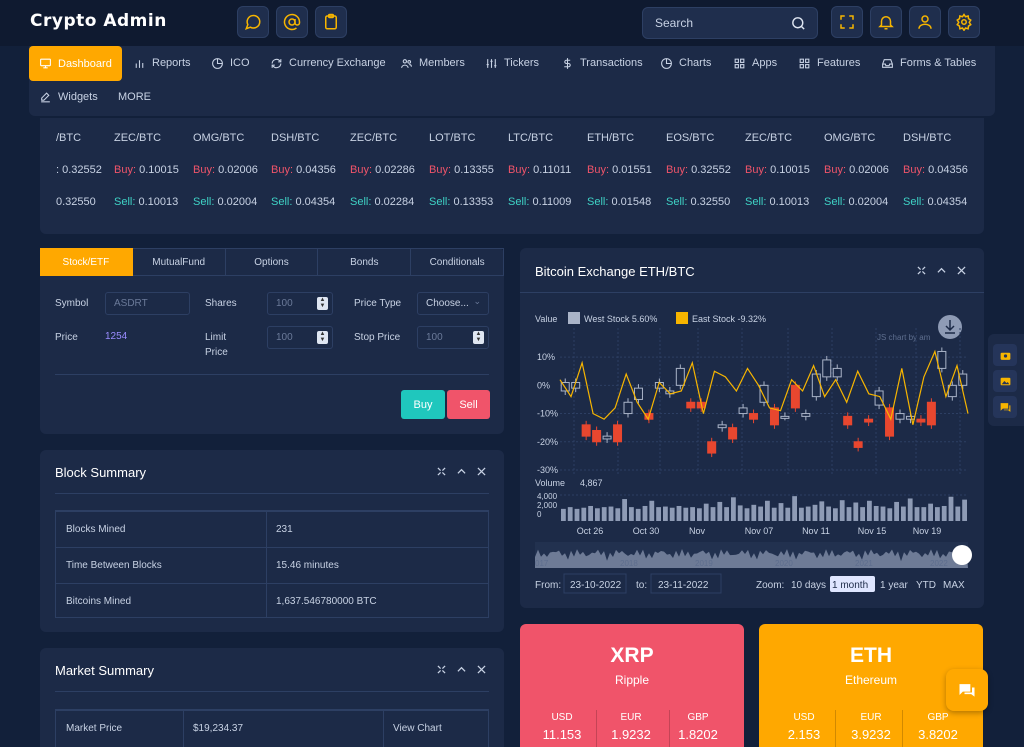 This screenshot has width=1024, height=747. Describe the element at coordinates (871, 655) in the screenshot. I see `coin-symbol: ETH` at that location.